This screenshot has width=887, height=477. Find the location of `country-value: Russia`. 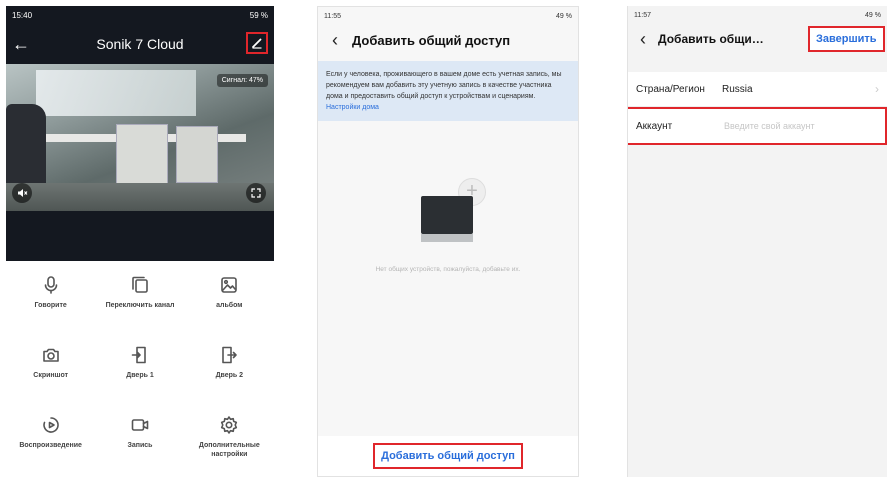

country-value: Russia is located at coordinates (737, 89).